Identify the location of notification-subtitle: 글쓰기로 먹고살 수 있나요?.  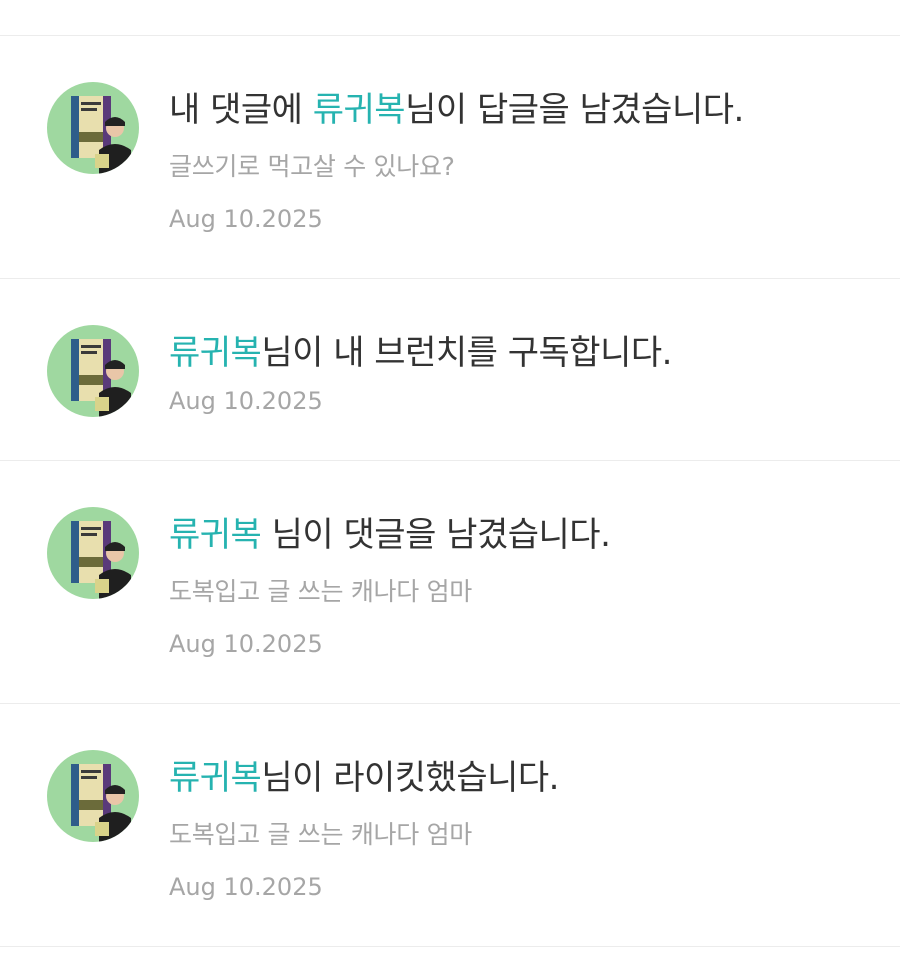
(312, 165).